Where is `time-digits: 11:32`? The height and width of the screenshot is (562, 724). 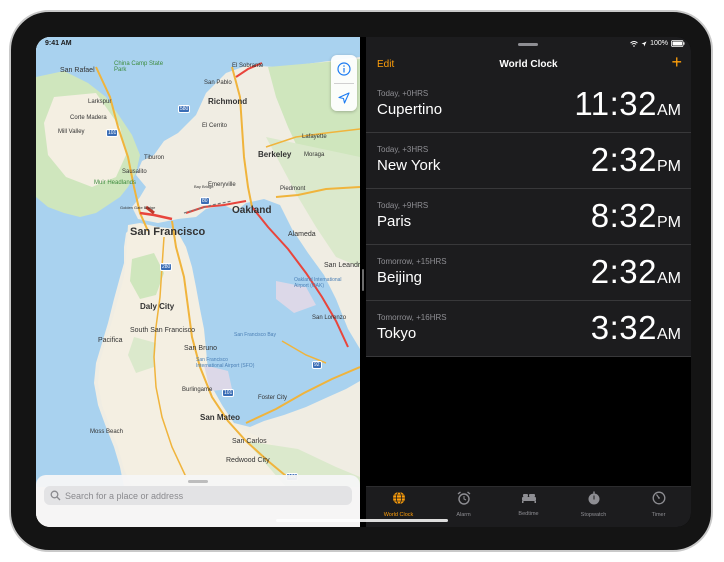 time-digits: 11:32 is located at coordinates (615, 103).